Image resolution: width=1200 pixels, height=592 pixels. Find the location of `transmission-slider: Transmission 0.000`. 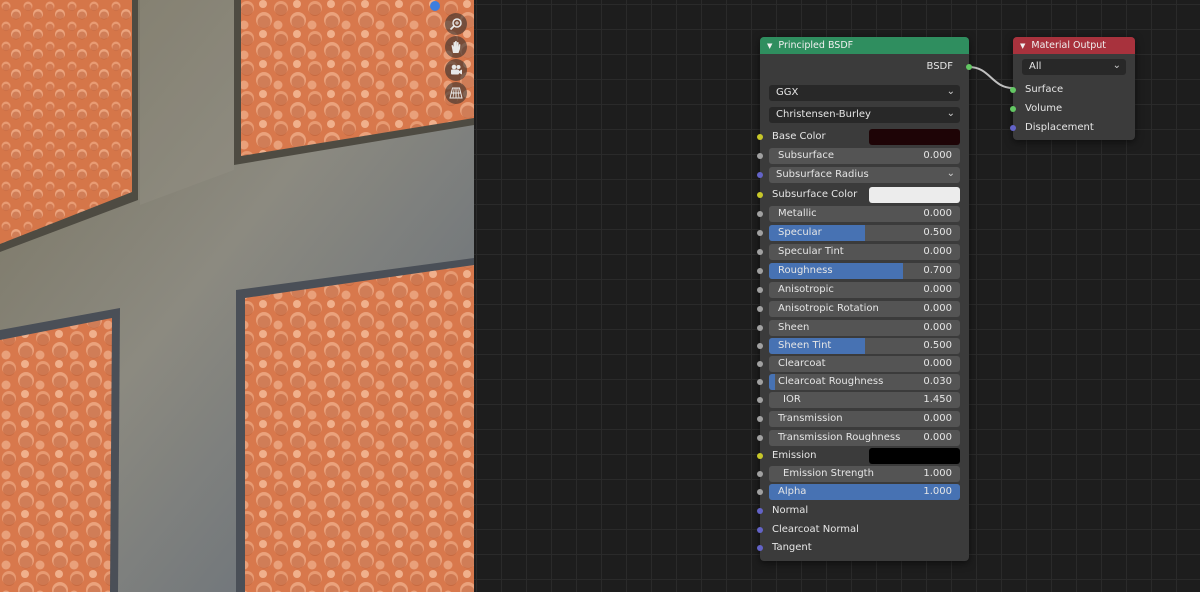

transmission-slider: Transmission 0.000 is located at coordinates (864, 419).